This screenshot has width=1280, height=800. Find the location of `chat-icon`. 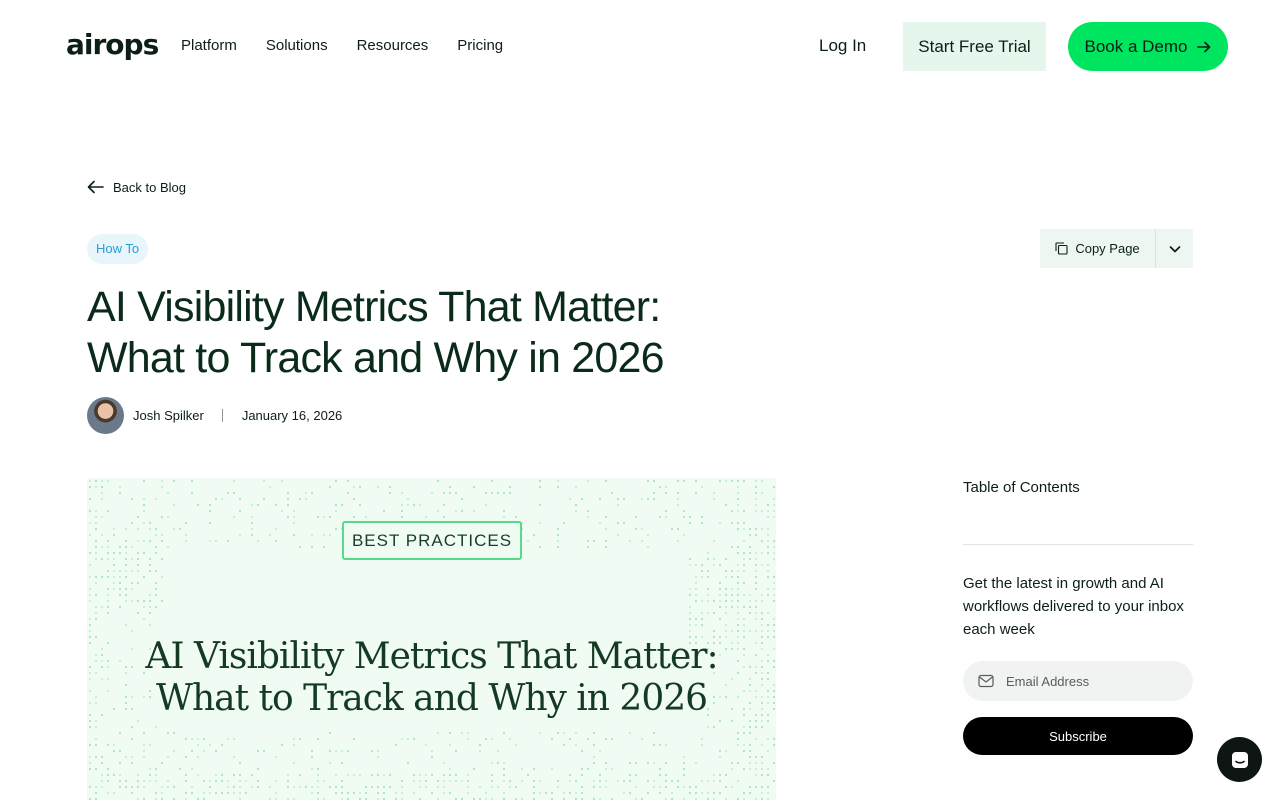

chat-icon is located at coordinates (1239, 759).